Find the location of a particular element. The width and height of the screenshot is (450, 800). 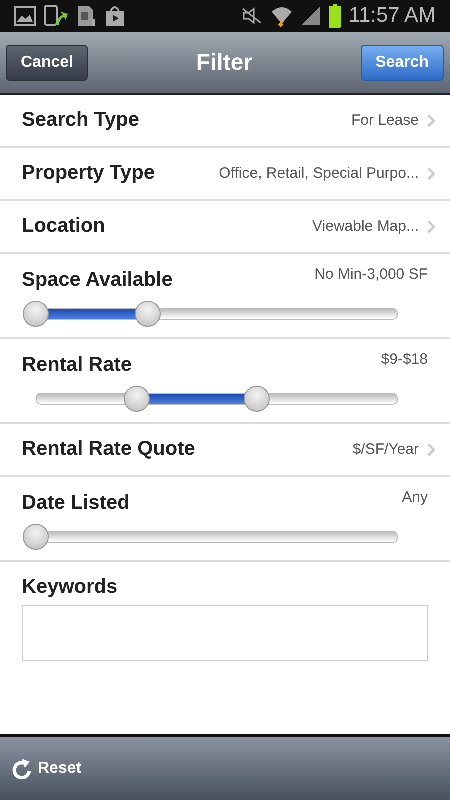

status-time: 11:57 AM is located at coordinates (392, 16).